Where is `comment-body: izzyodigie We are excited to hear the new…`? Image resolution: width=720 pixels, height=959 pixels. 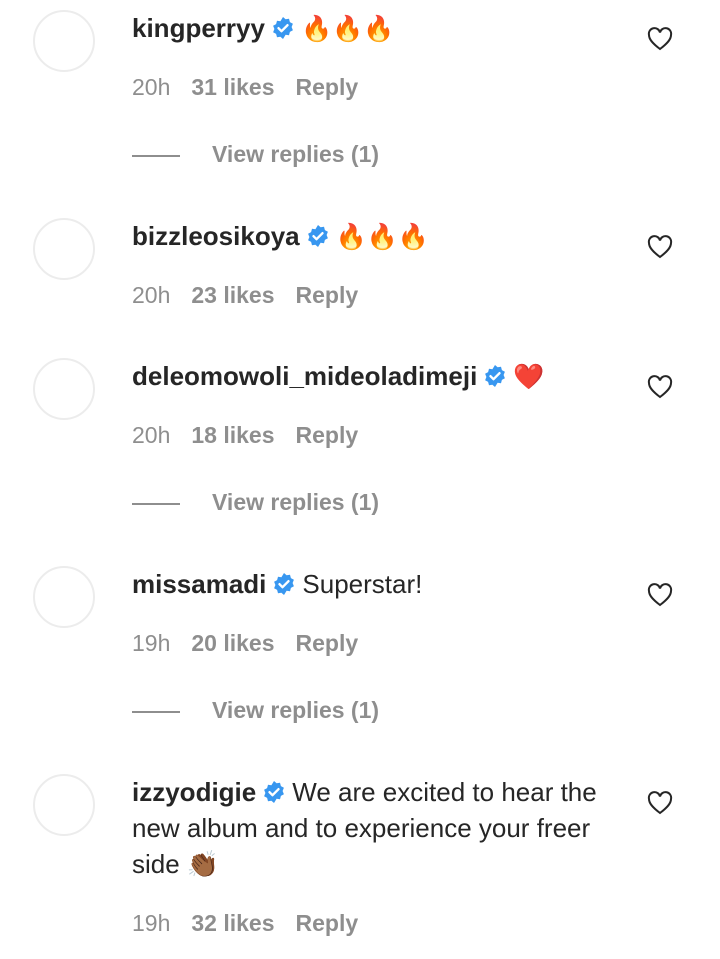
comment-body: izzyodigie We are excited to hear the new… is located at coordinates (372, 828).